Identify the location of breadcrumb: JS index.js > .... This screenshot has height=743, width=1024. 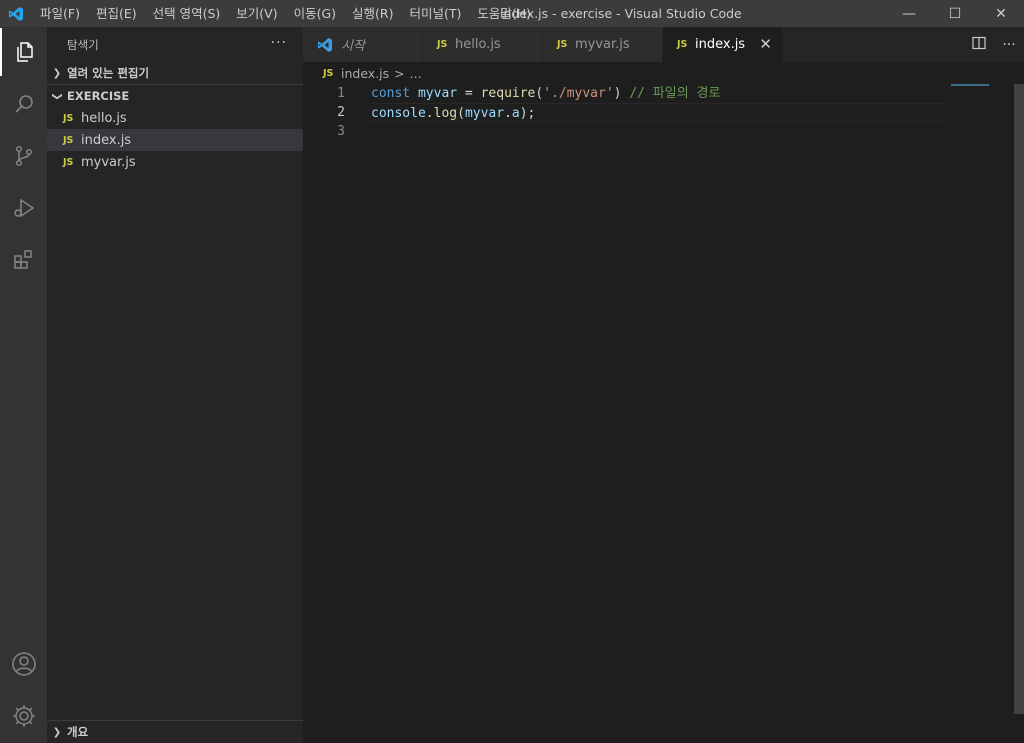
(663, 73).